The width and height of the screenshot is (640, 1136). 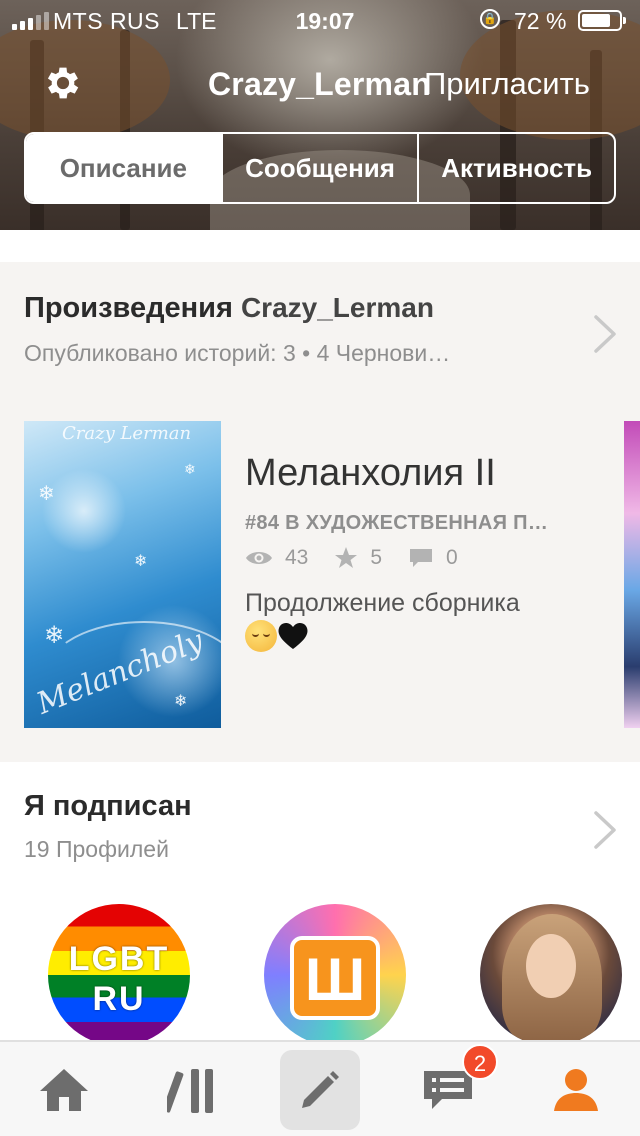 I want to click on profile-icon, so click(x=576, y=1090).